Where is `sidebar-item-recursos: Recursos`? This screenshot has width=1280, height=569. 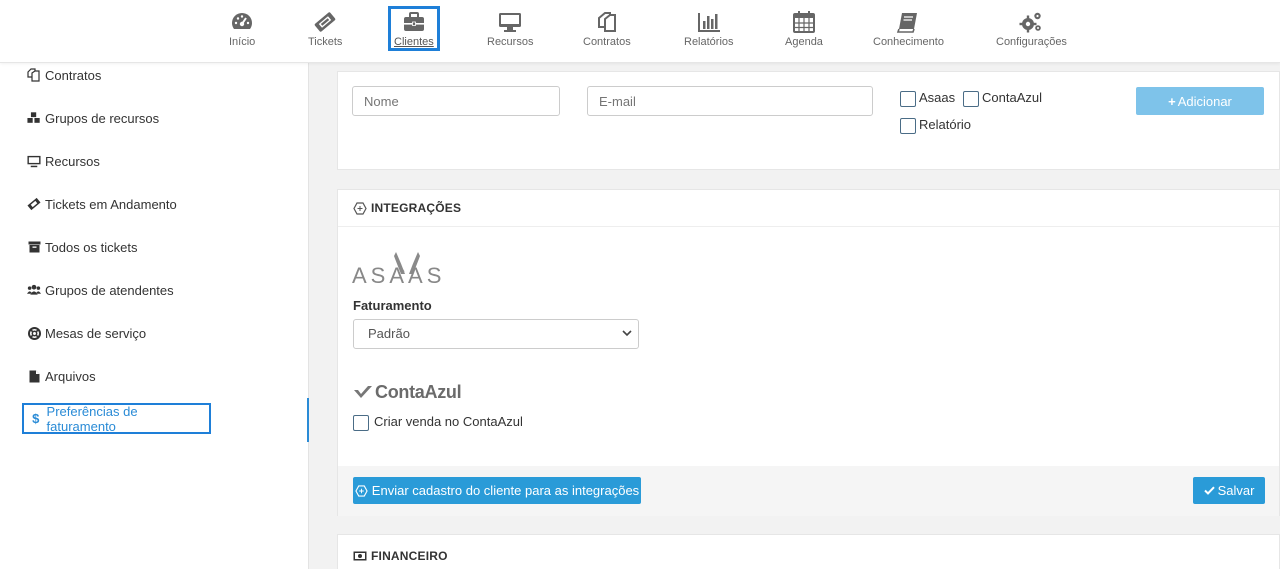
sidebar-item-recursos: Recursos is located at coordinates (63, 161).